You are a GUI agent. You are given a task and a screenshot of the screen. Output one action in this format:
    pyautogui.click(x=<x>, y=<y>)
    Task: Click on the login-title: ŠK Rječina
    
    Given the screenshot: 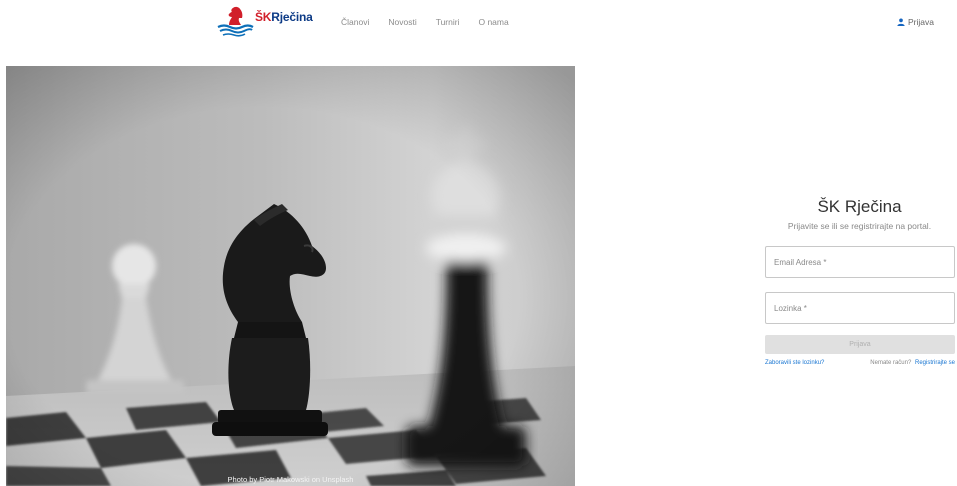 What is the action you would take?
    pyautogui.click(x=859, y=206)
    